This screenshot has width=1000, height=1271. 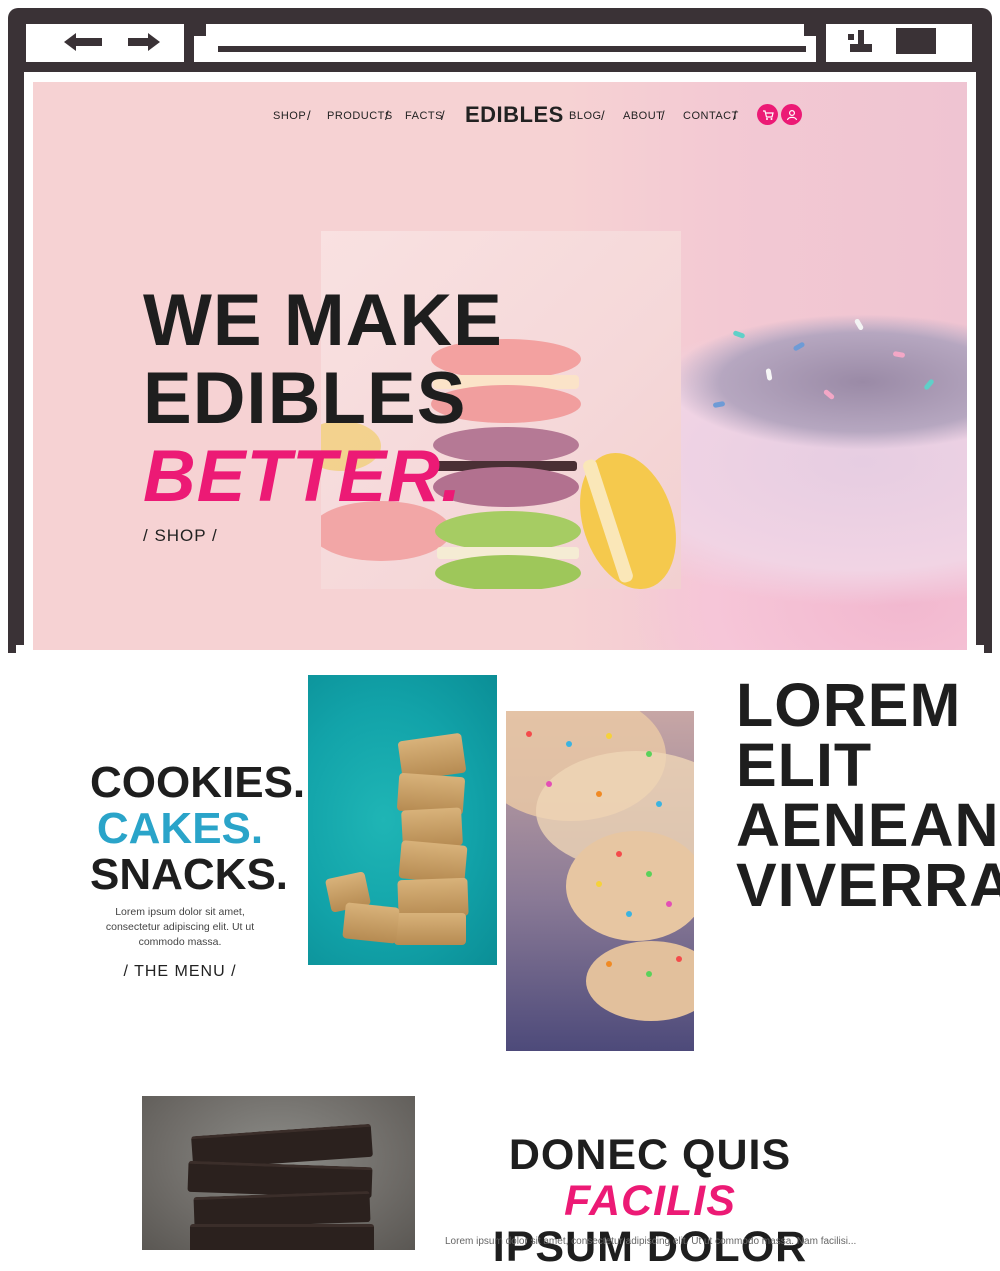 What do you see at coordinates (180, 828) in the screenshot?
I see `category-cakes: CAKES.` at bounding box center [180, 828].